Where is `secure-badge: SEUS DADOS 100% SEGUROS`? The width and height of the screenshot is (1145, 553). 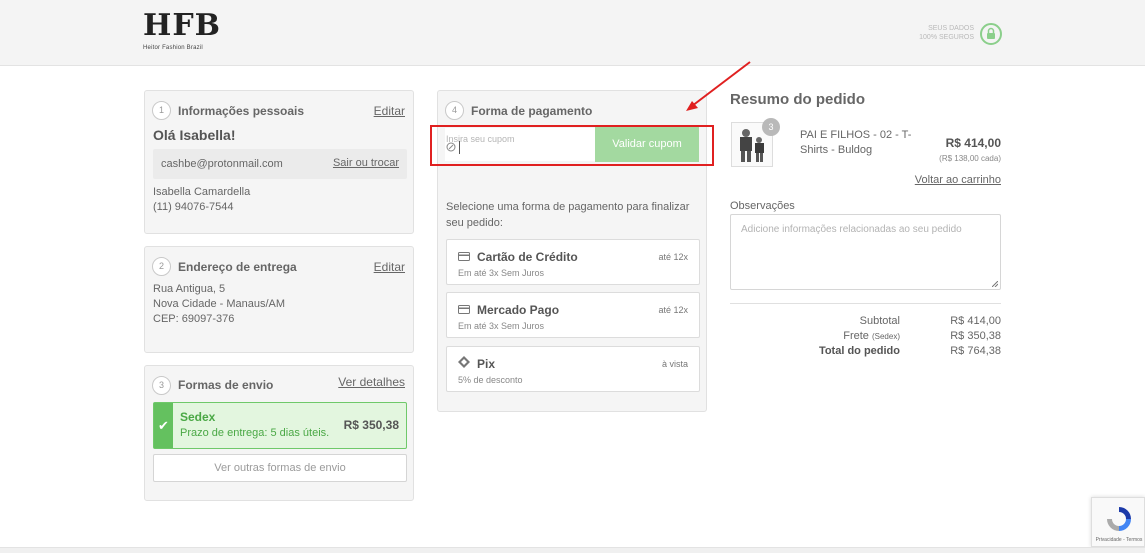 secure-badge: SEUS DADOS 100% SEGUROS is located at coordinates (960, 34).